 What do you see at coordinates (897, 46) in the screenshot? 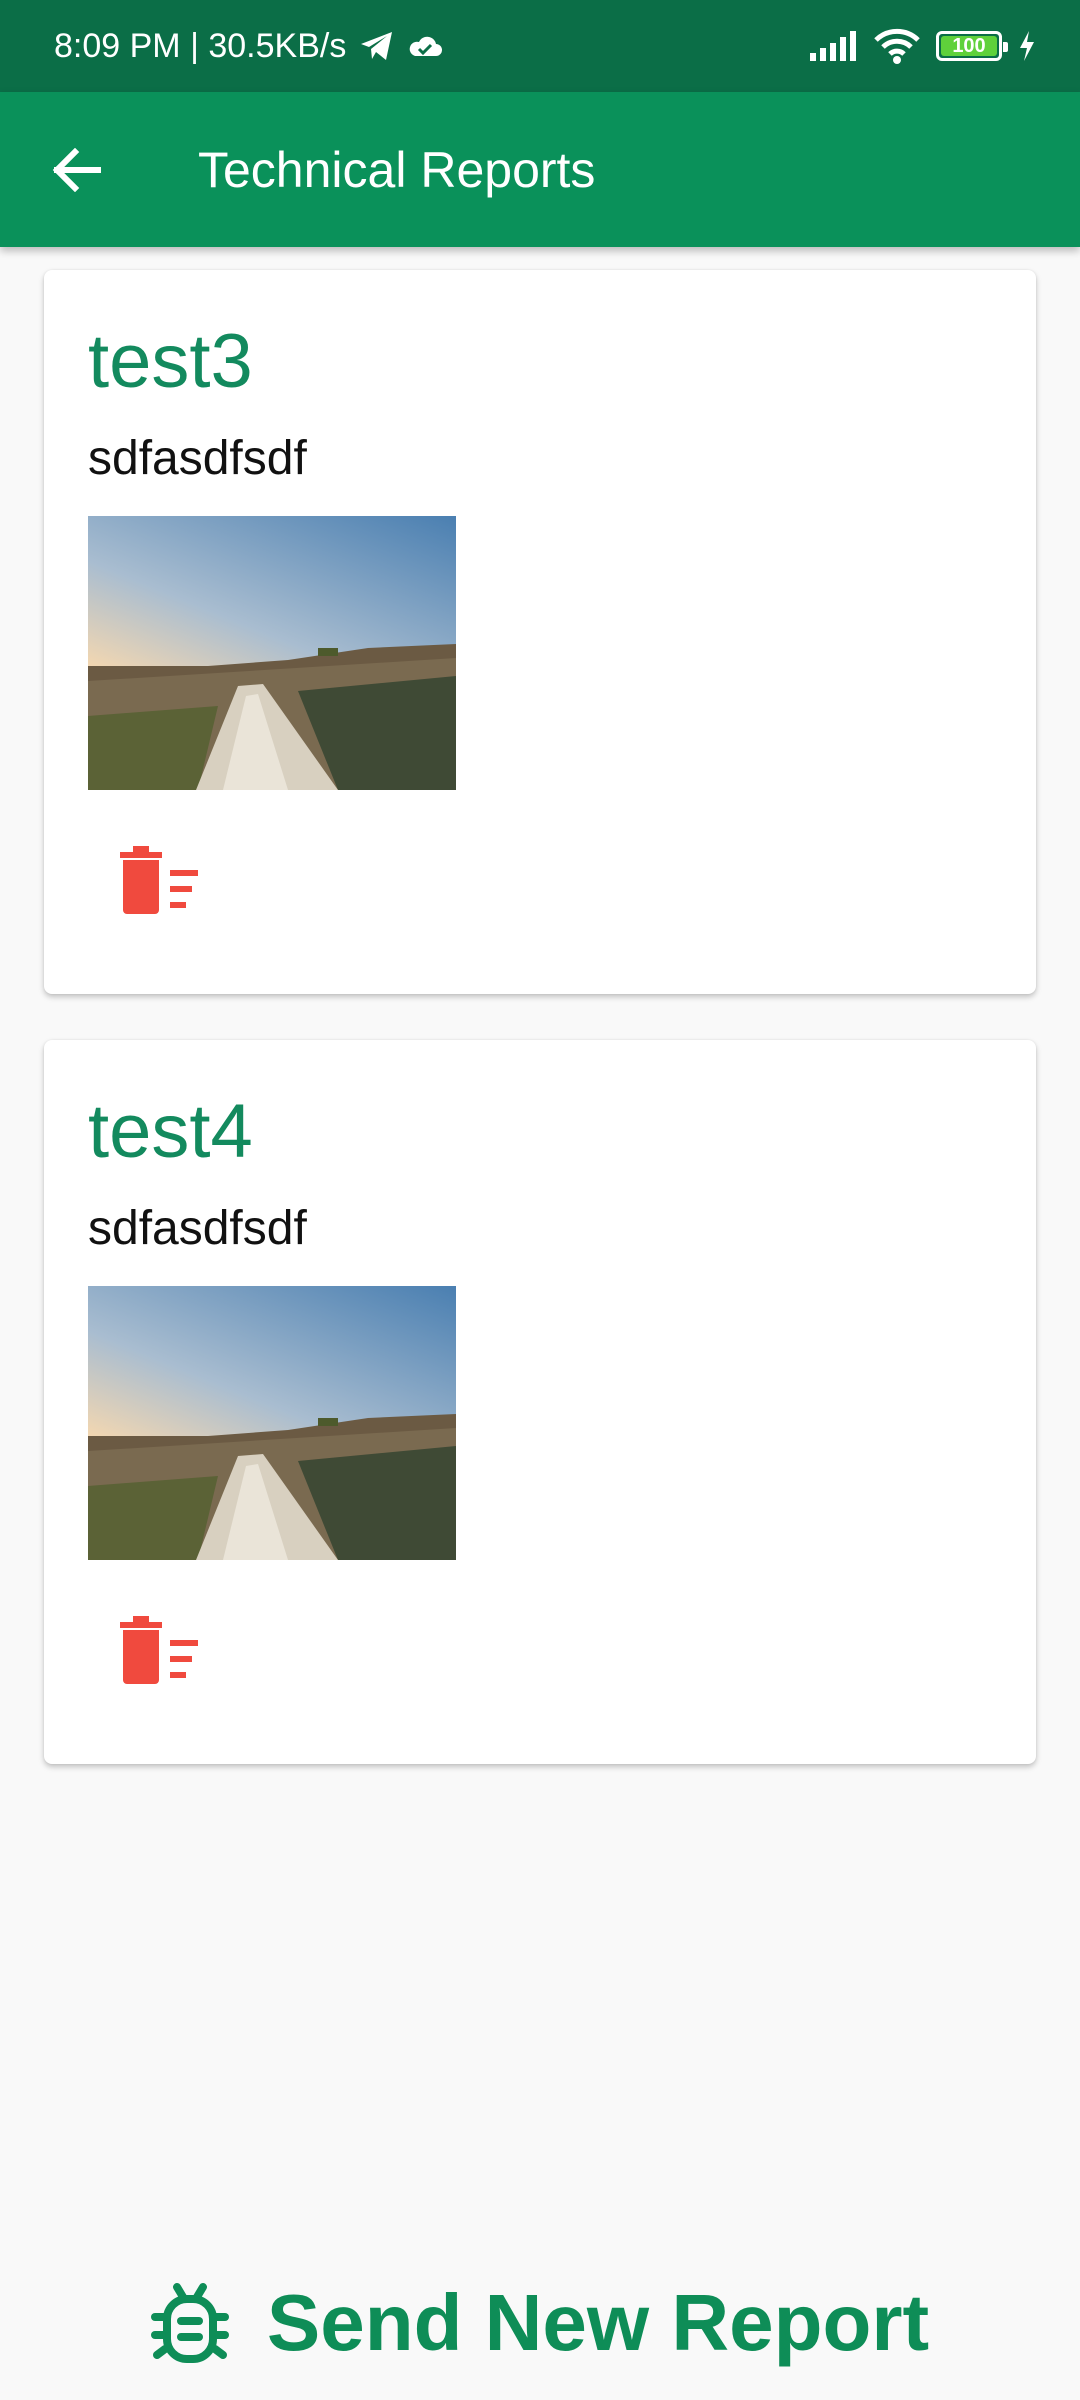
I see `wifi-icon` at bounding box center [897, 46].